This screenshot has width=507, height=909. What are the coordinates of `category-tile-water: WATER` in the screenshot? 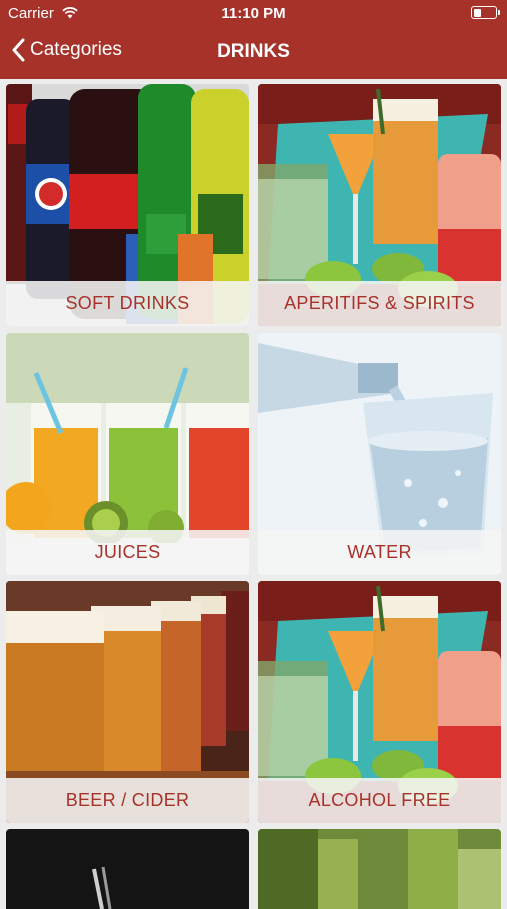 It's located at (379, 454).